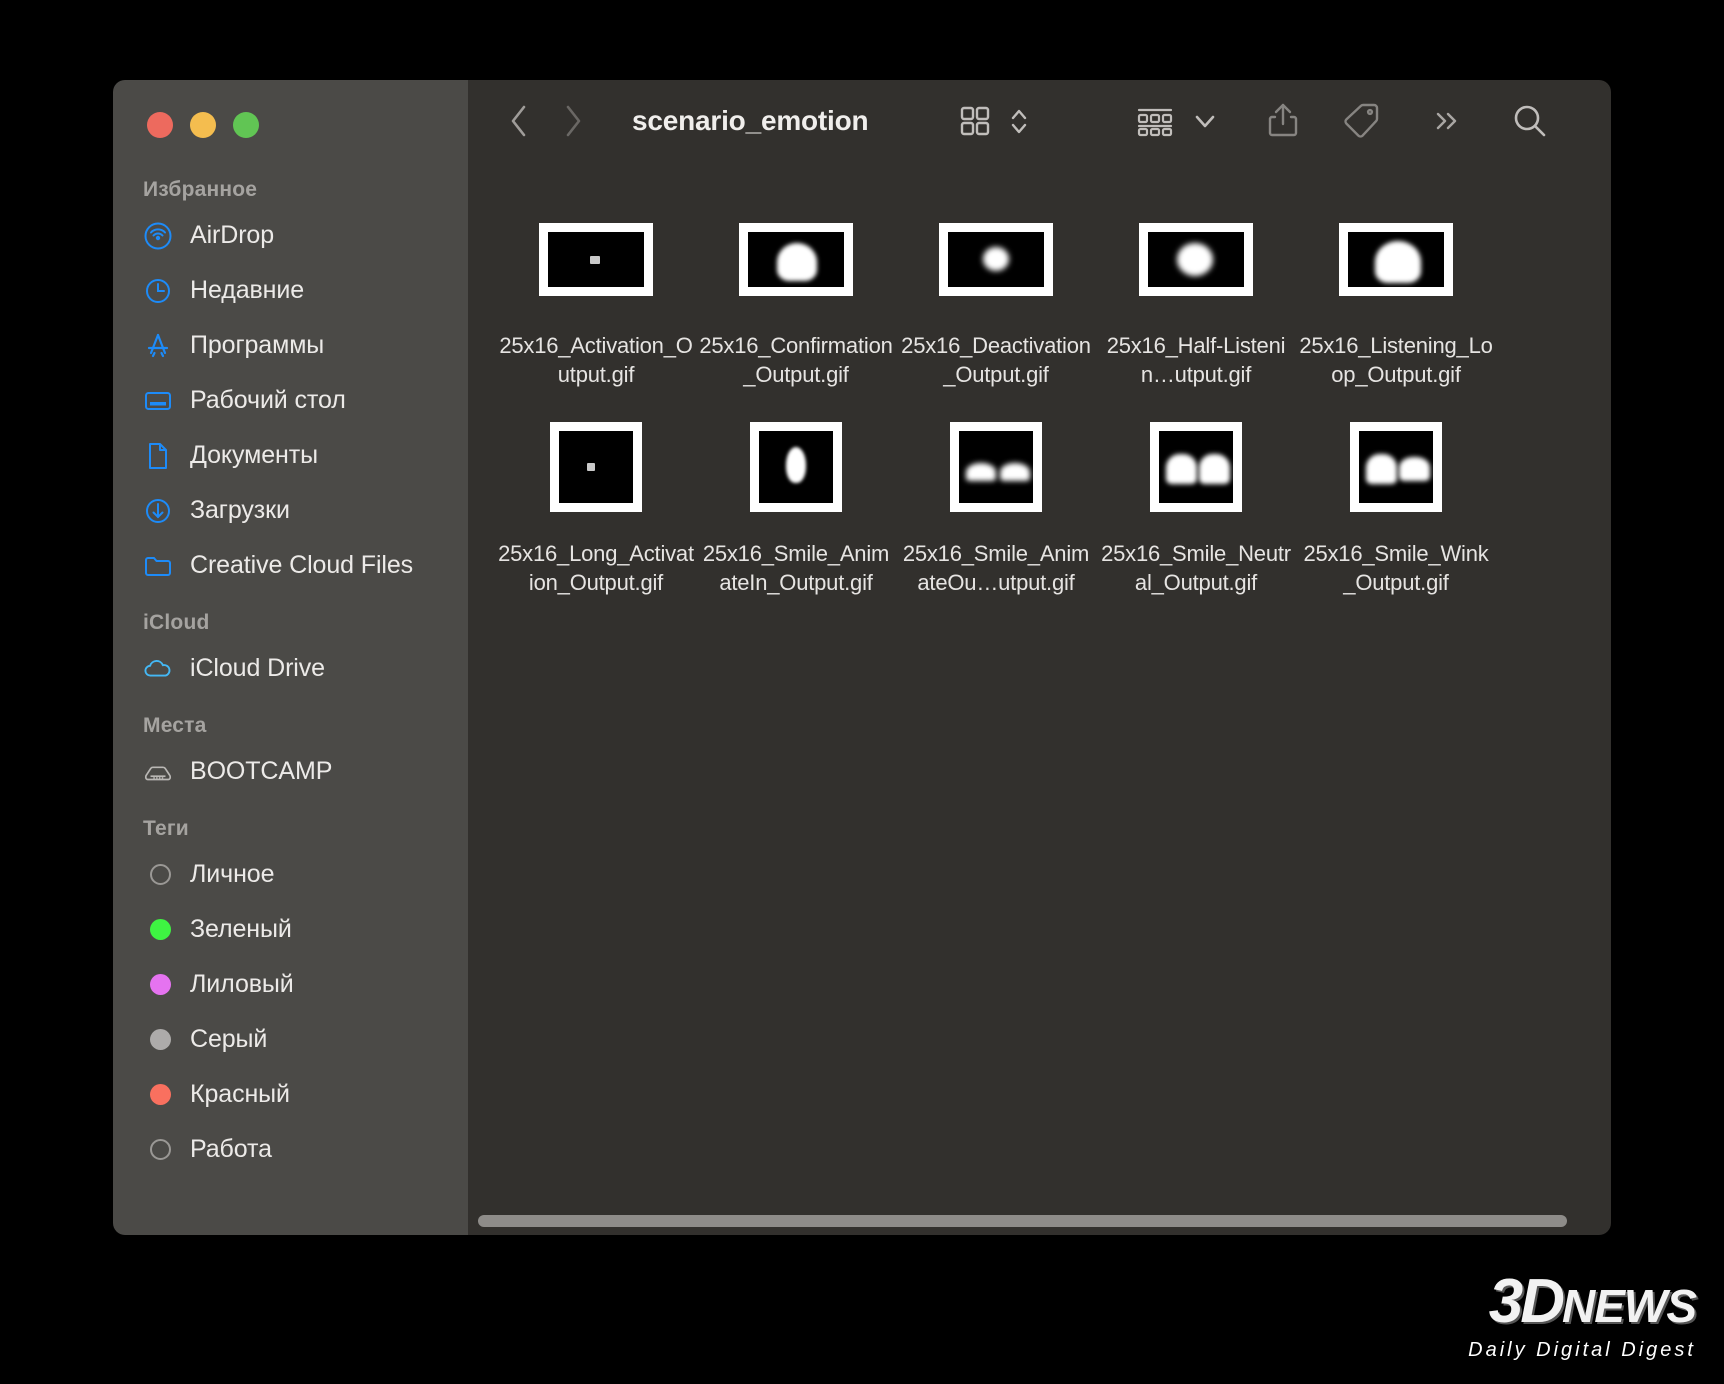 The image size is (1724, 1384). I want to click on file-name: 25x16_Listening_Loop_Output.gif, so click(1396, 360).